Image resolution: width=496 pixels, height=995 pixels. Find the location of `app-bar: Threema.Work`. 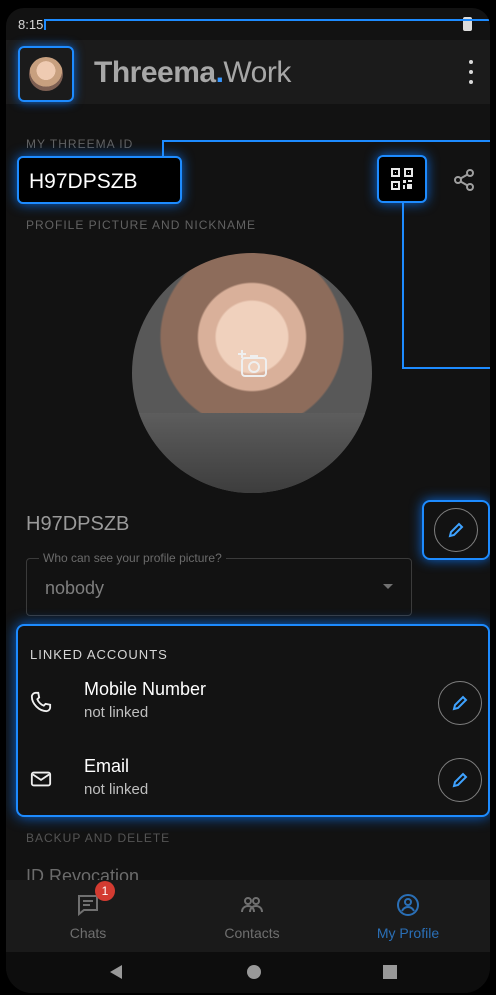

app-bar: Threema.Work is located at coordinates (248, 72).